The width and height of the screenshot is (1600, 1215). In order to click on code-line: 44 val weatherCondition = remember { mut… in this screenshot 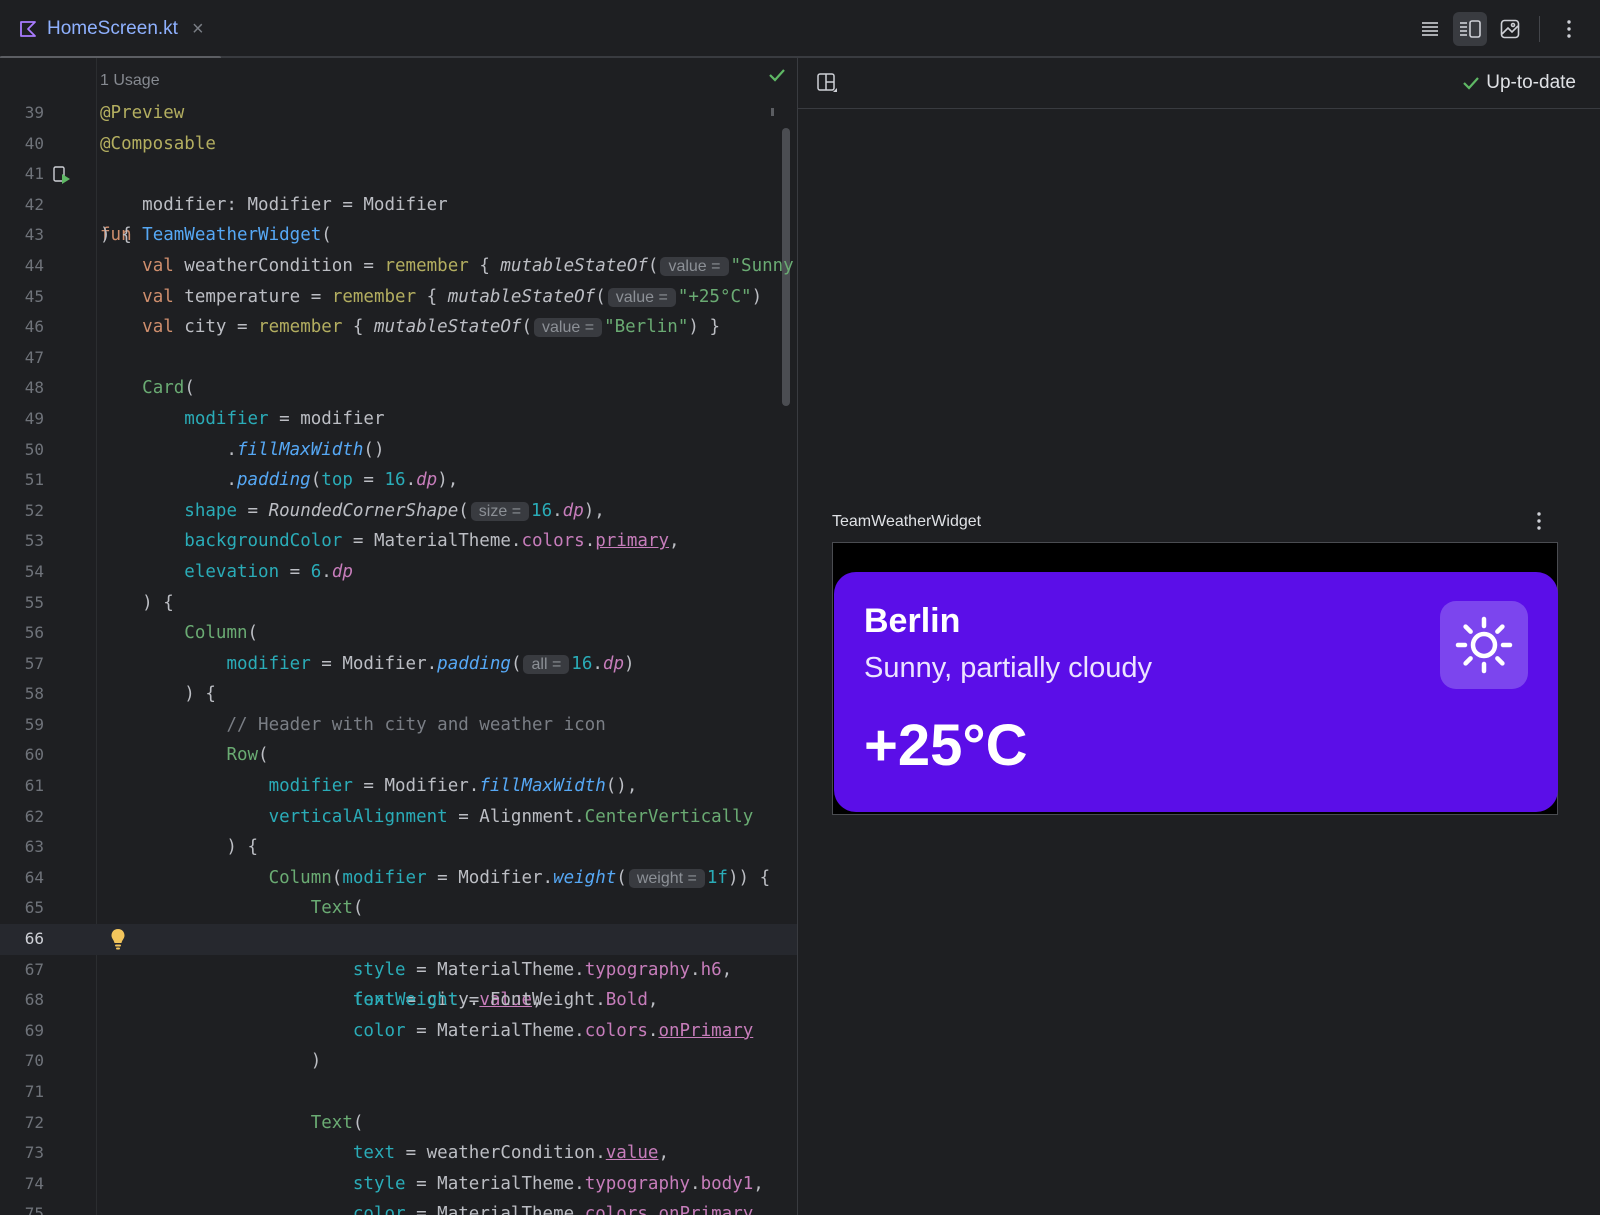, I will do `click(398, 266)`.